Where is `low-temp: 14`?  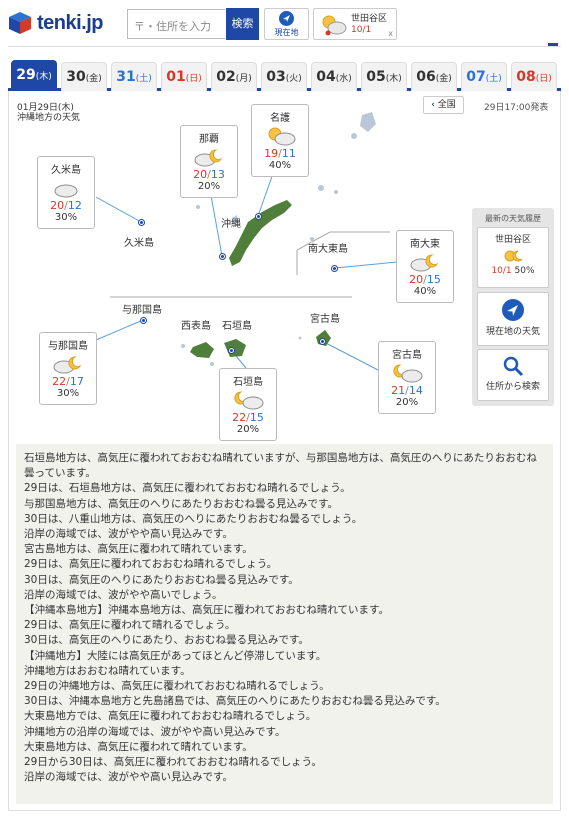
low-temp: 14 is located at coordinates (415, 390).